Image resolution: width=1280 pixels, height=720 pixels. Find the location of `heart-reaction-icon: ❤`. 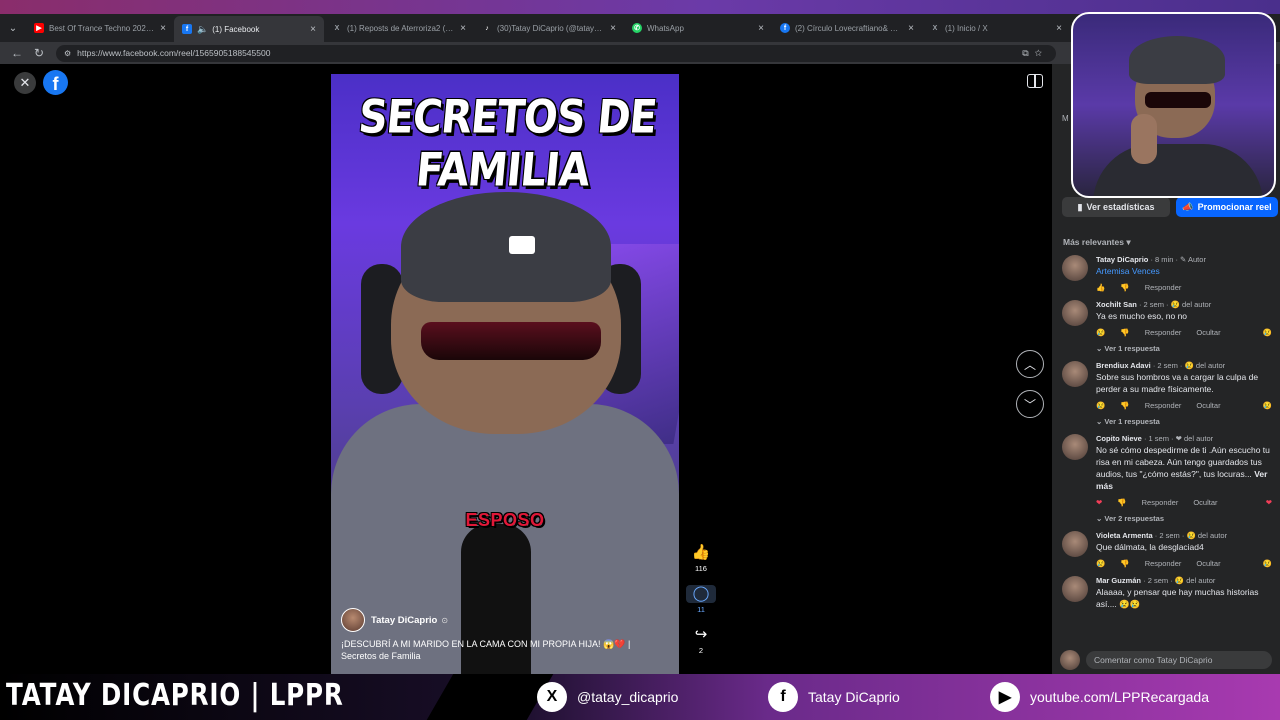

heart-reaction-icon: ❤ is located at coordinates (1099, 502).